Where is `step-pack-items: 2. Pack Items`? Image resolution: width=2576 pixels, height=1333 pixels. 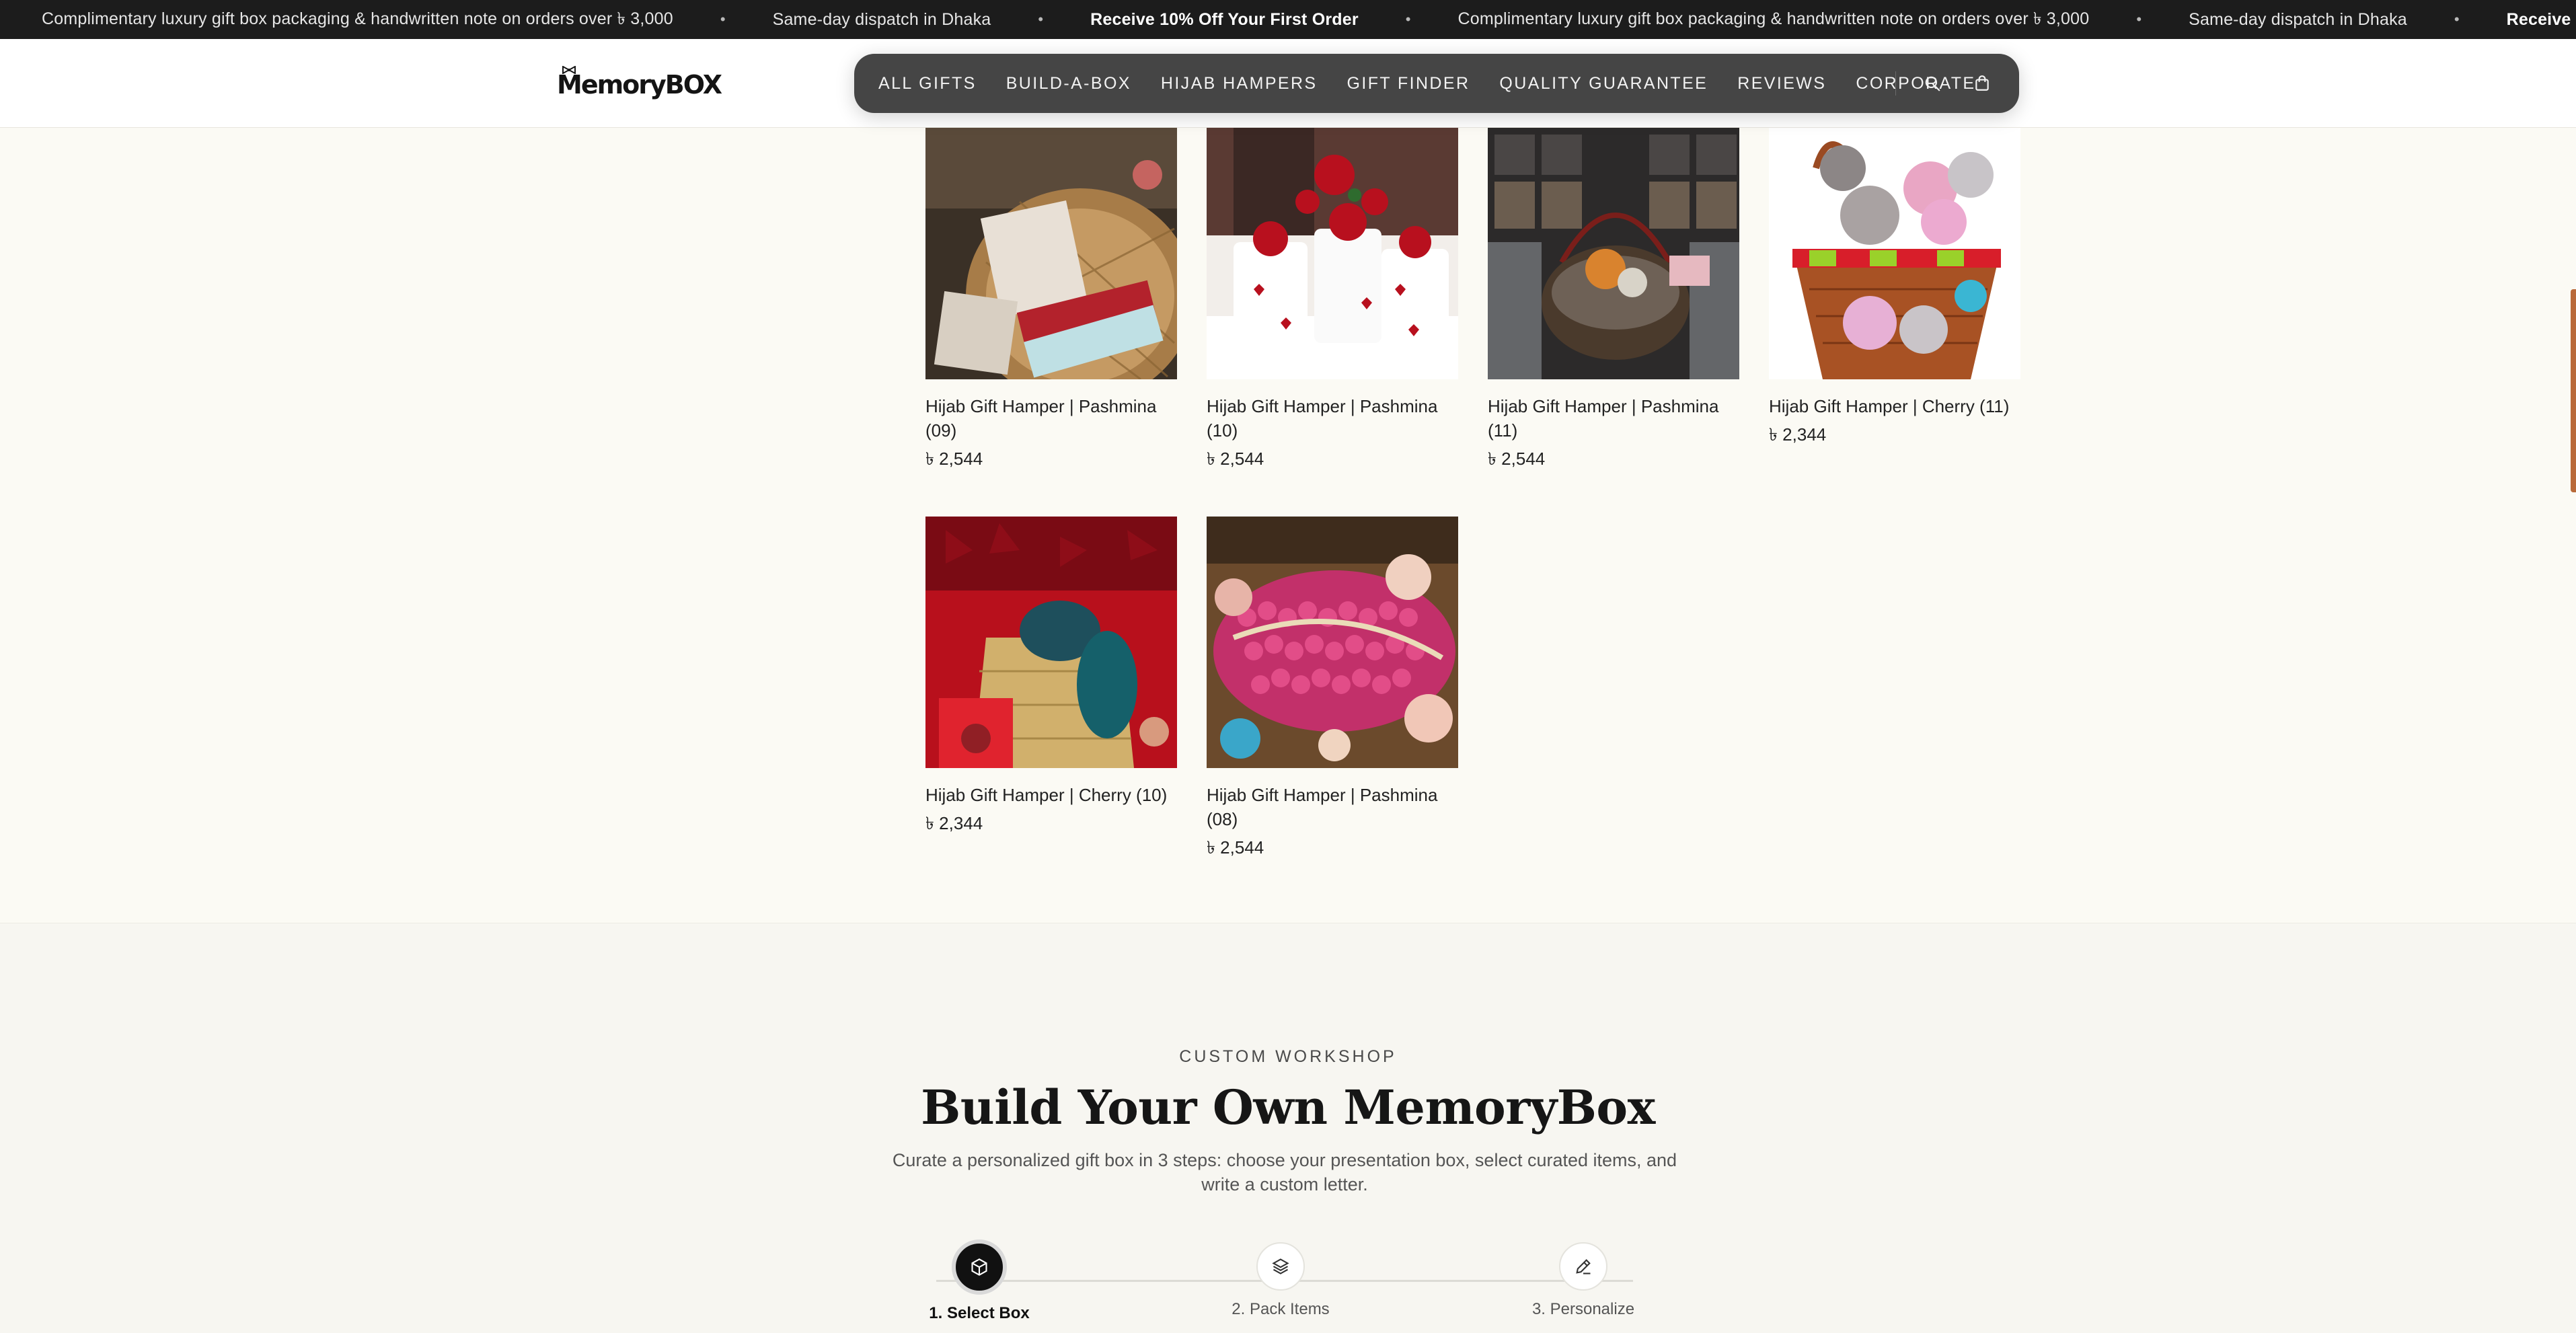
step-pack-items: 2. Pack Items is located at coordinates (1280, 1280).